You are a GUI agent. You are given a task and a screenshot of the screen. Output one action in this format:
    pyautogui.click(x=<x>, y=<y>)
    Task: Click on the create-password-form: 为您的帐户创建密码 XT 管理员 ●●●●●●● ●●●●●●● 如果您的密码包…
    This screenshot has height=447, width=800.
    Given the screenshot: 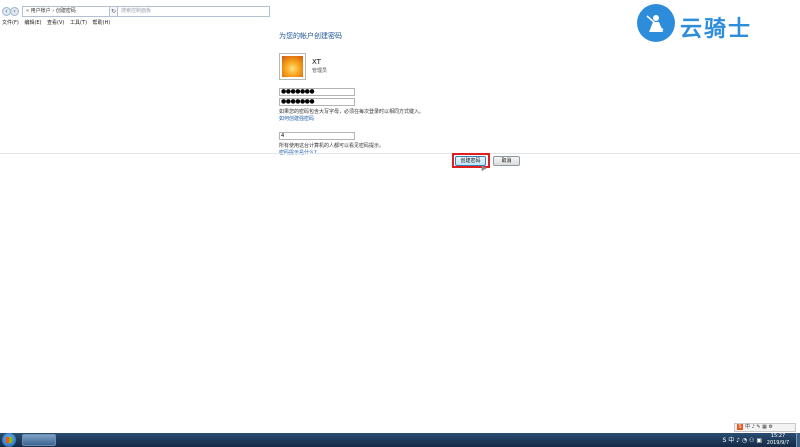 What is the action you would take?
    pyautogui.click(x=399, y=93)
    